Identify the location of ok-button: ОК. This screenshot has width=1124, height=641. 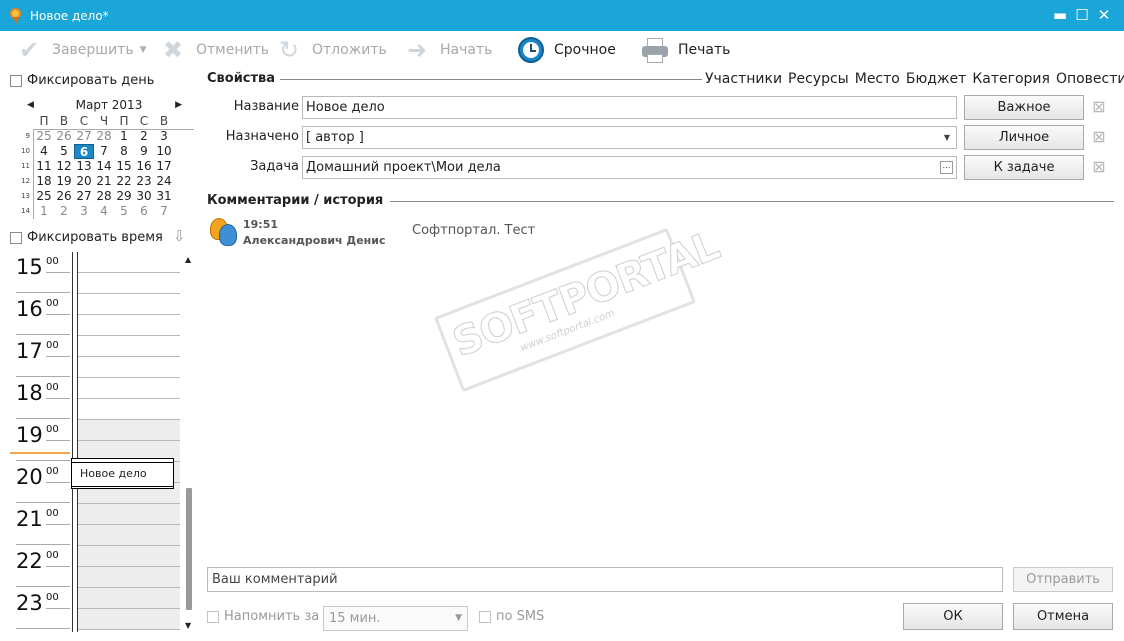
(953, 616).